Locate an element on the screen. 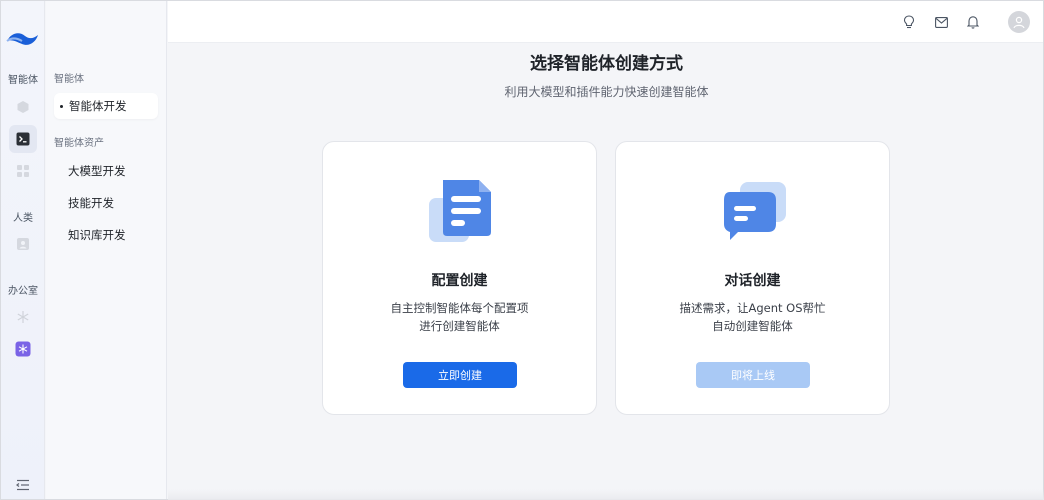 The width and height of the screenshot is (1044, 500). subnav-item-llm-dev: 大模型开发 is located at coordinates (106, 171).